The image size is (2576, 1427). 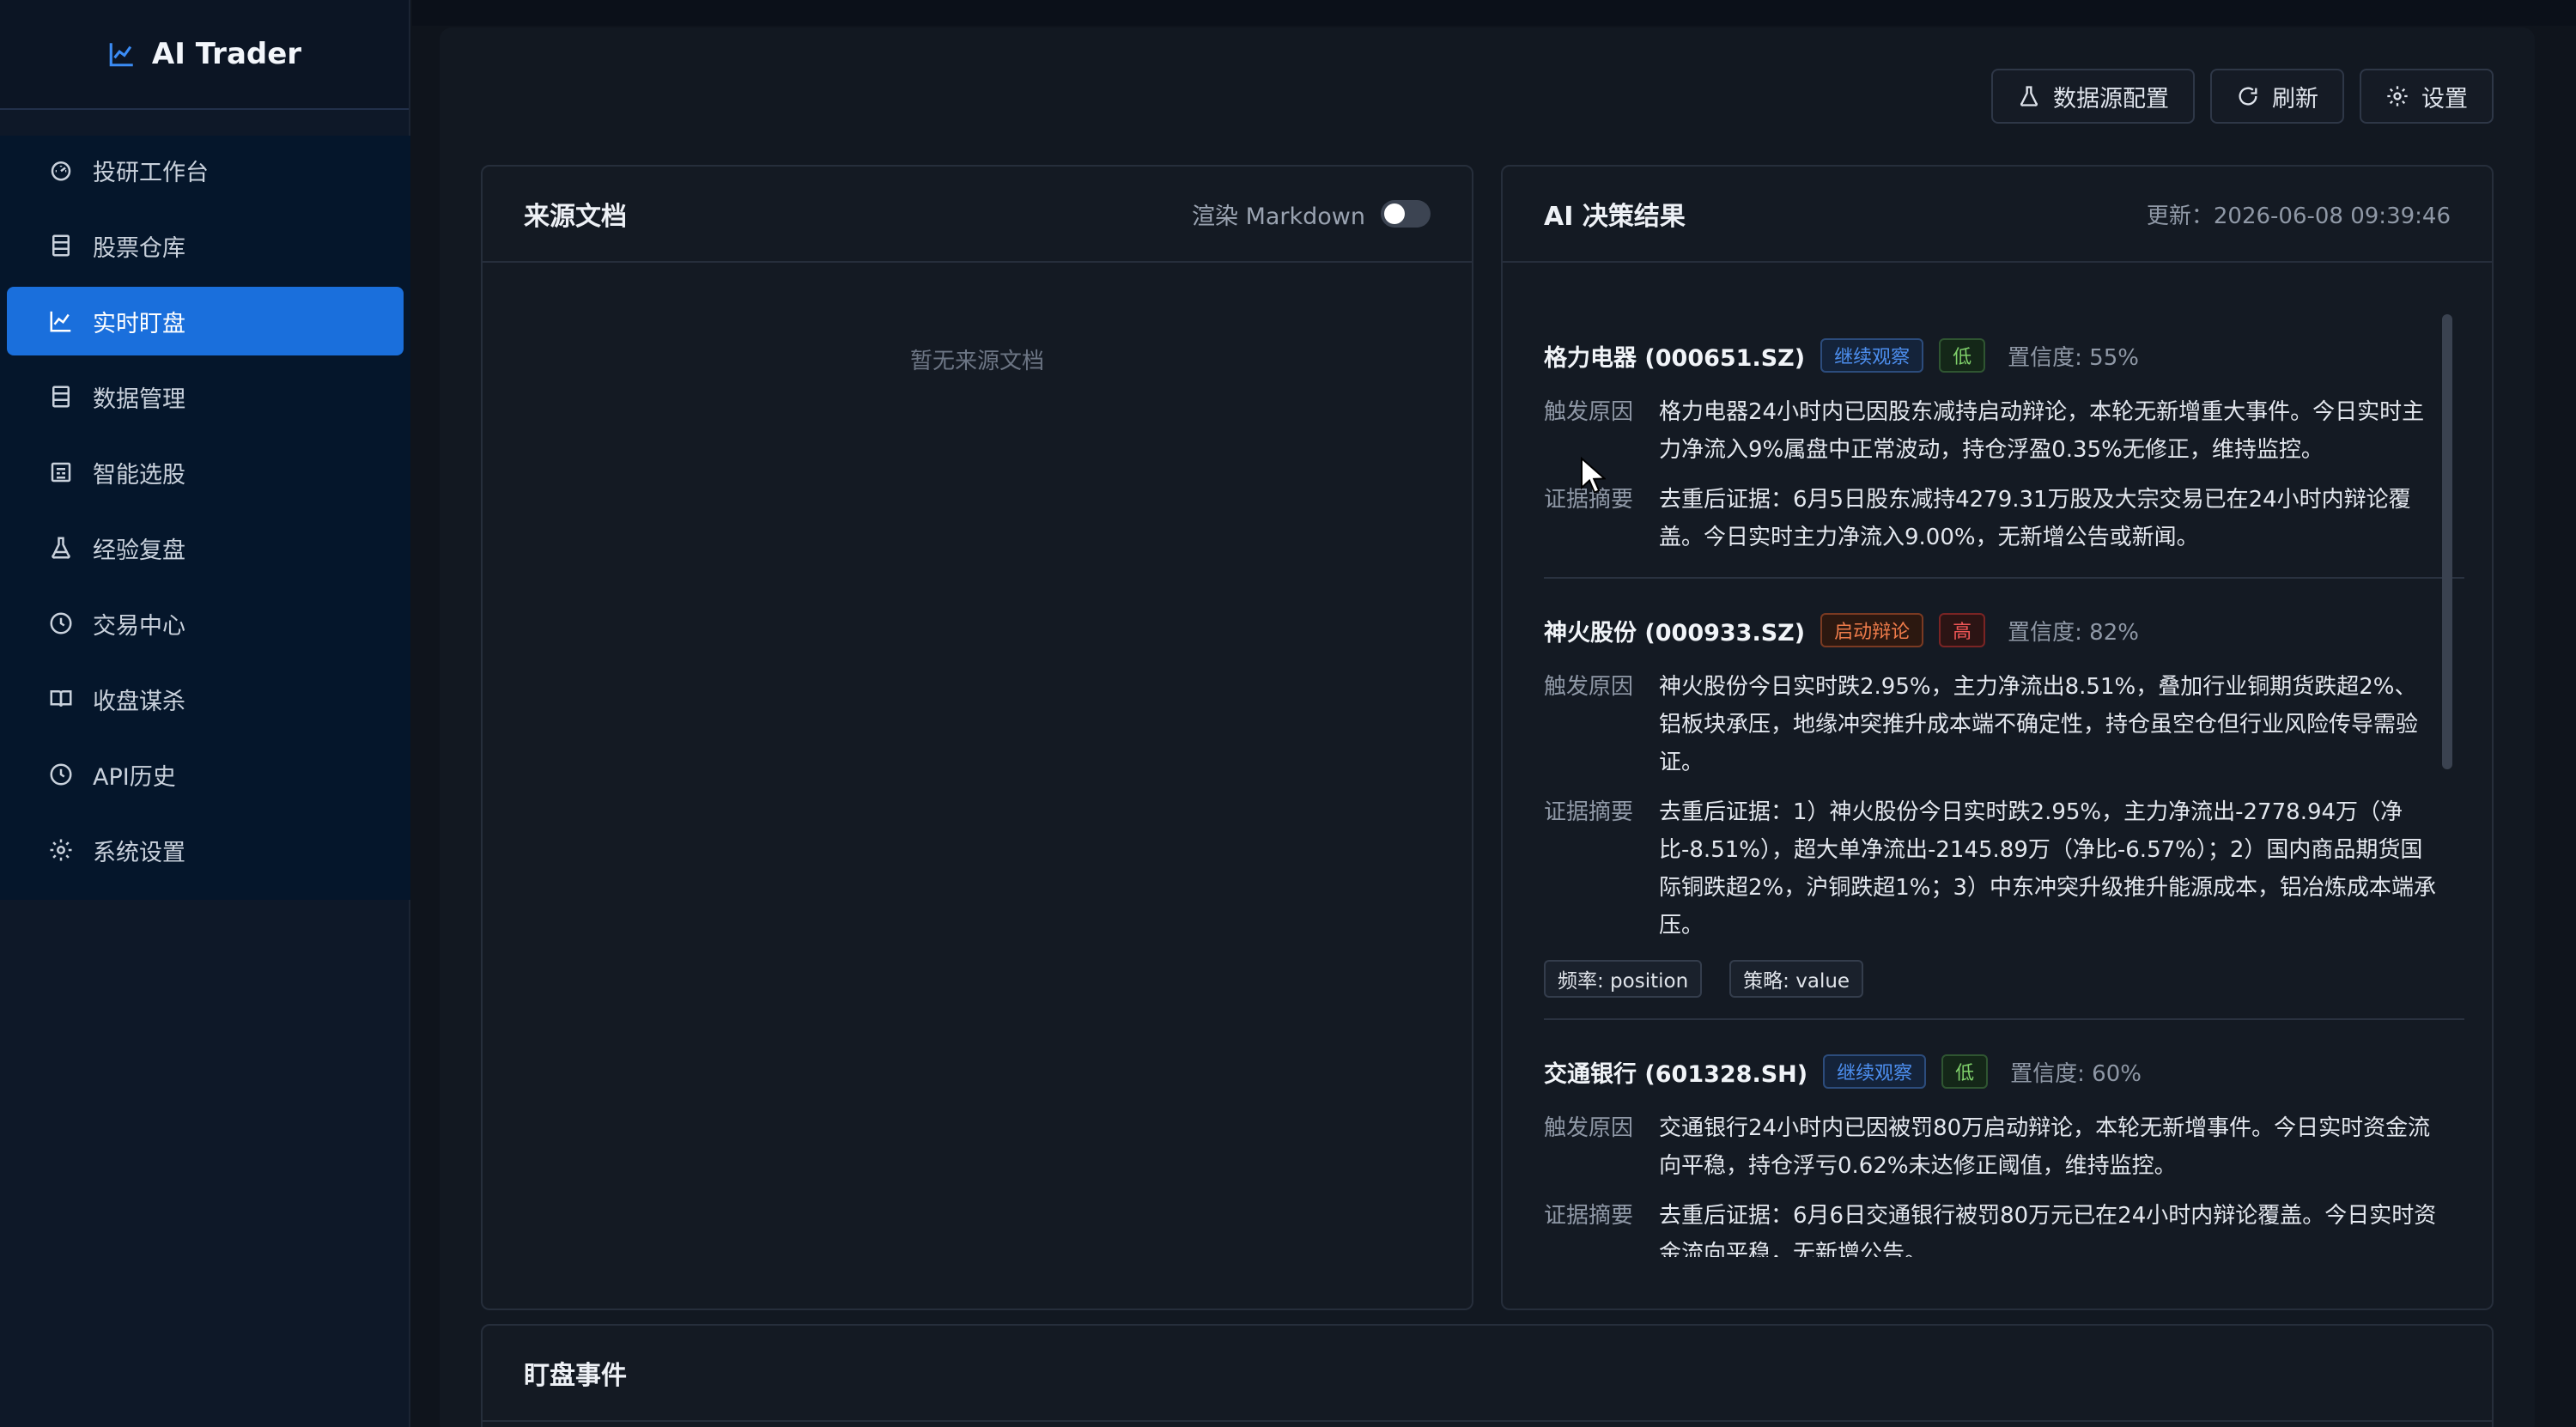 What do you see at coordinates (206, 547) in the screenshot?
I see `sidebar-item-review: 经验复盘` at bounding box center [206, 547].